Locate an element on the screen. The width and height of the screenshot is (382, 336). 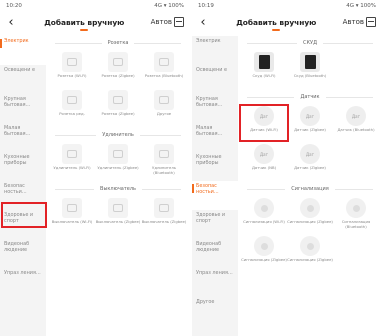
device-tile: Розетка ред. is located at coordinates (72, 107).